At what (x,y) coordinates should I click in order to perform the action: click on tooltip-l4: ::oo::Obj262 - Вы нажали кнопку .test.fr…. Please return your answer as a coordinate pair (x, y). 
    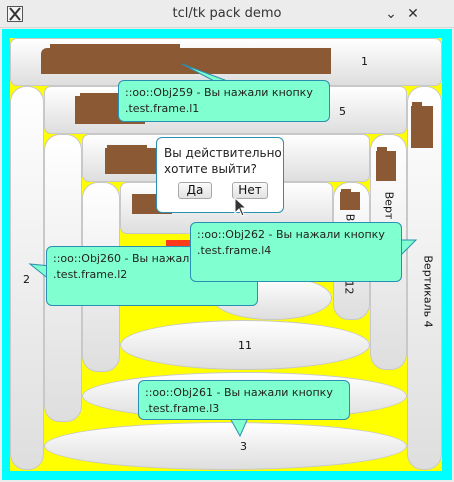
    Looking at the image, I should click on (296, 252).